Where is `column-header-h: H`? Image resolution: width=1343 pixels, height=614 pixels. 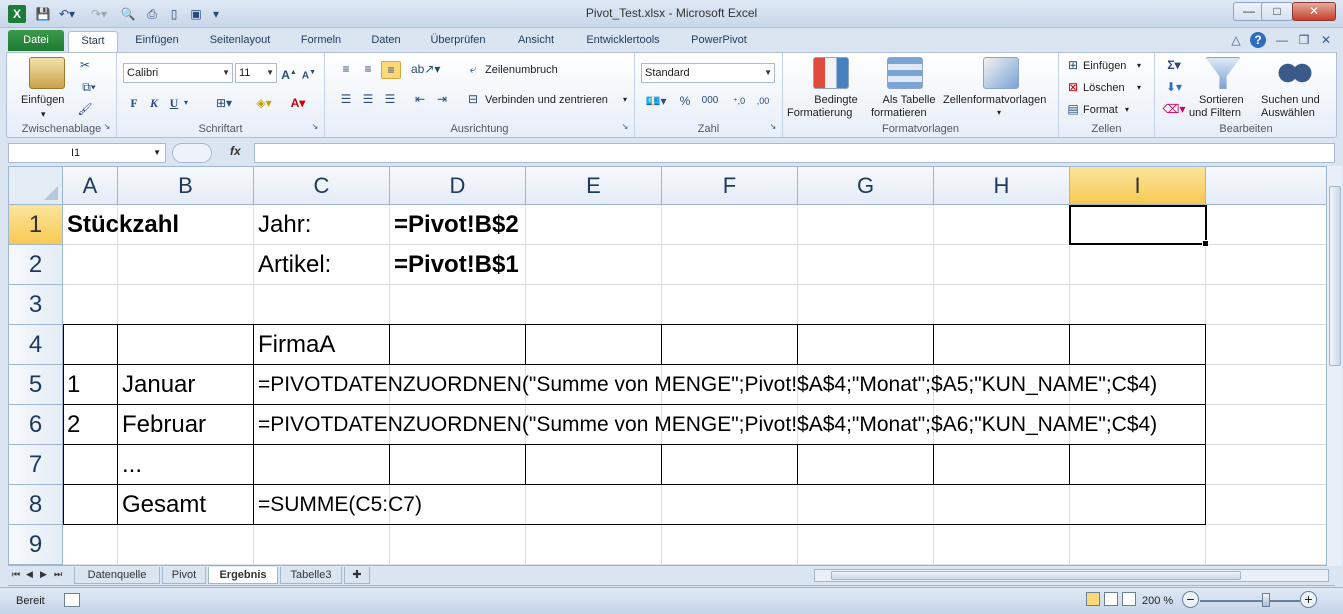 column-header-h: H is located at coordinates (1002, 186).